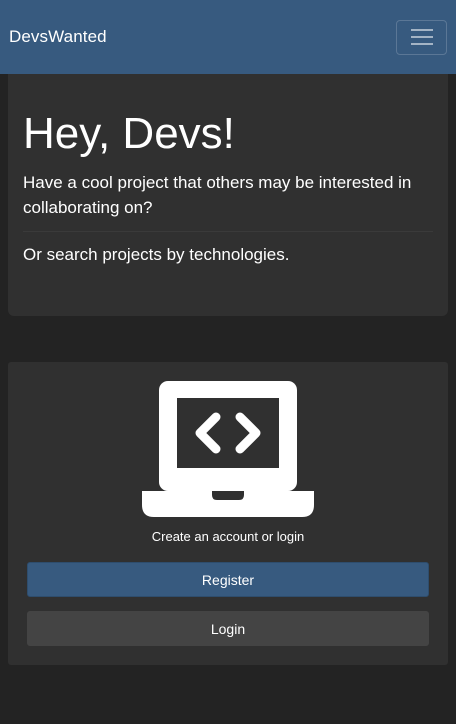  What do you see at coordinates (228, 449) in the screenshot?
I see `laptop-code-icon` at bounding box center [228, 449].